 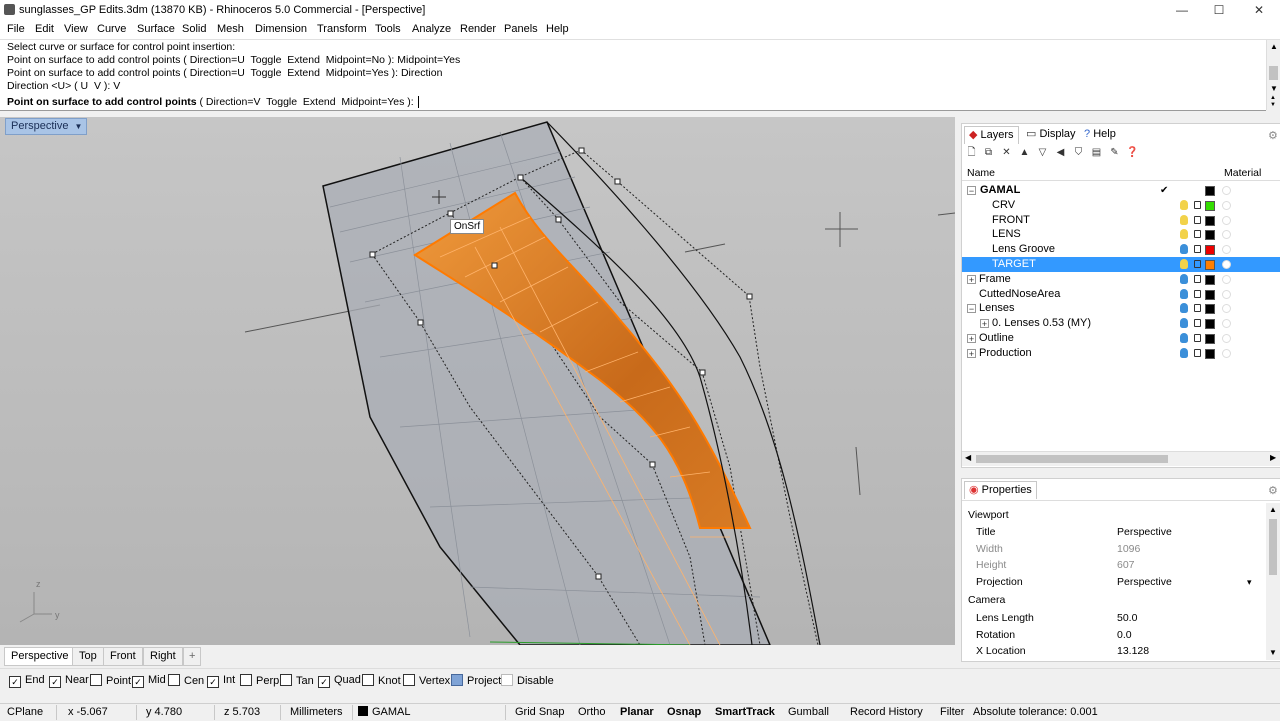 What do you see at coordinates (1042, 152) in the screenshot?
I see `move-down-icon: ▽` at bounding box center [1042, 152].